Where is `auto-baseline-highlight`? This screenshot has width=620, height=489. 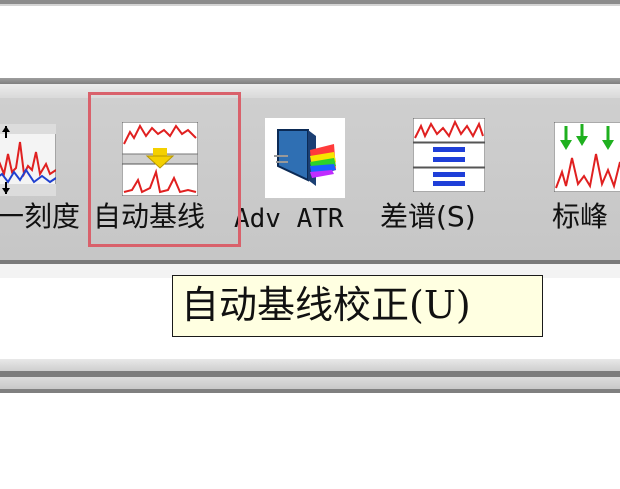
auto-baseline-highlight is located at coordinates (164, 169).